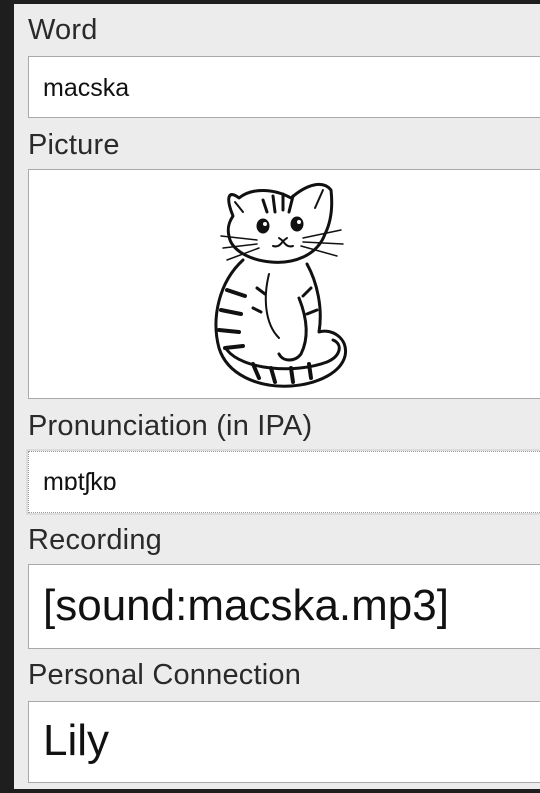 This screenshot has height=793, width=540. I want to click on recording-field: [sound:macska.mp3], so click(284, 606).